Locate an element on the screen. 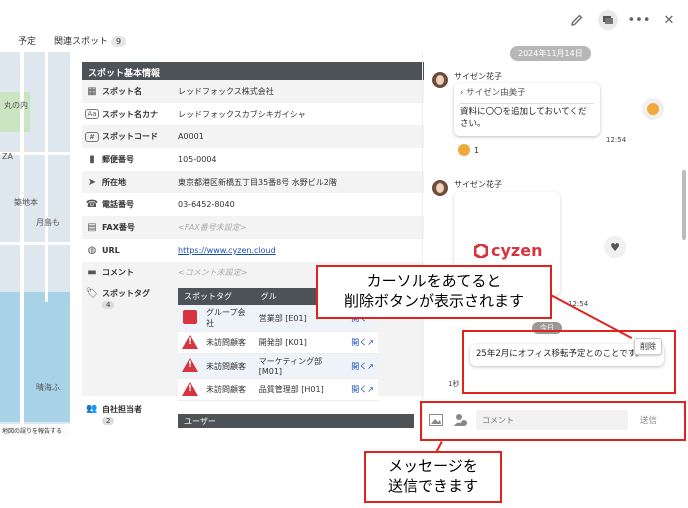 The height and width of the screenshot is (508, 688). like-button is located at coordinates (653, 109).